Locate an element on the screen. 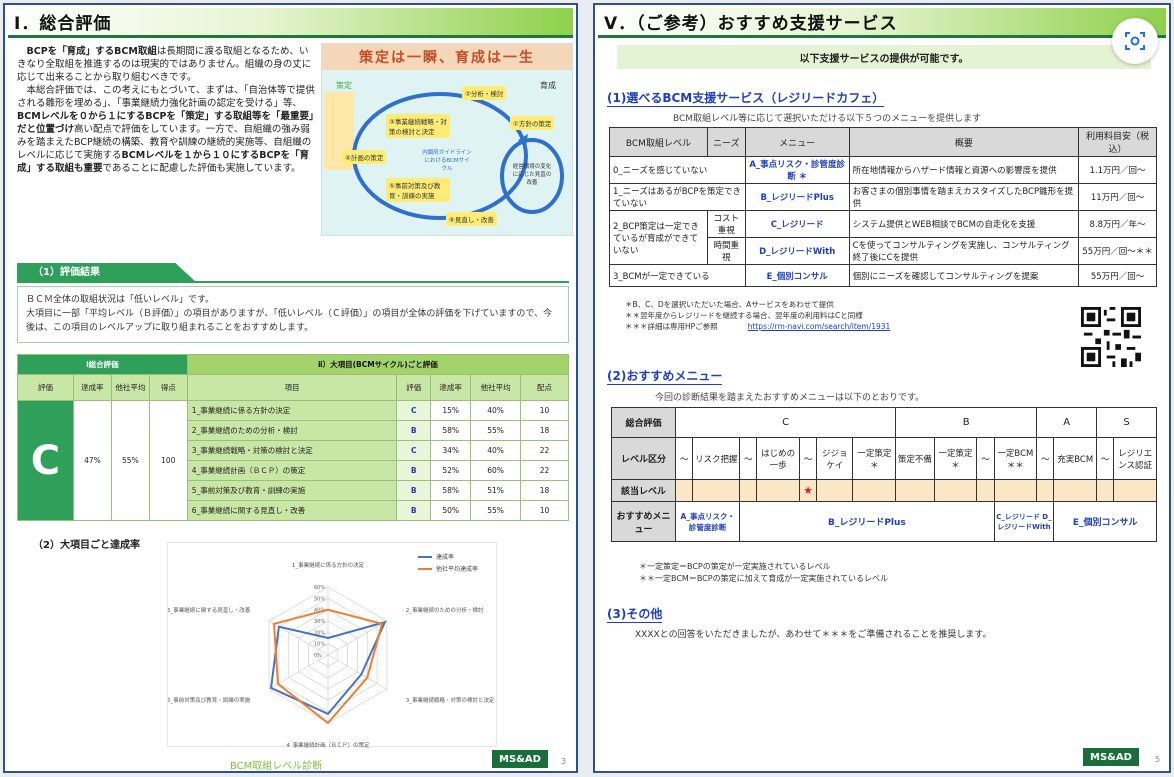  radar-category-label: 2_事業継続のための分析・検討 is located at coordinates (445, 610).